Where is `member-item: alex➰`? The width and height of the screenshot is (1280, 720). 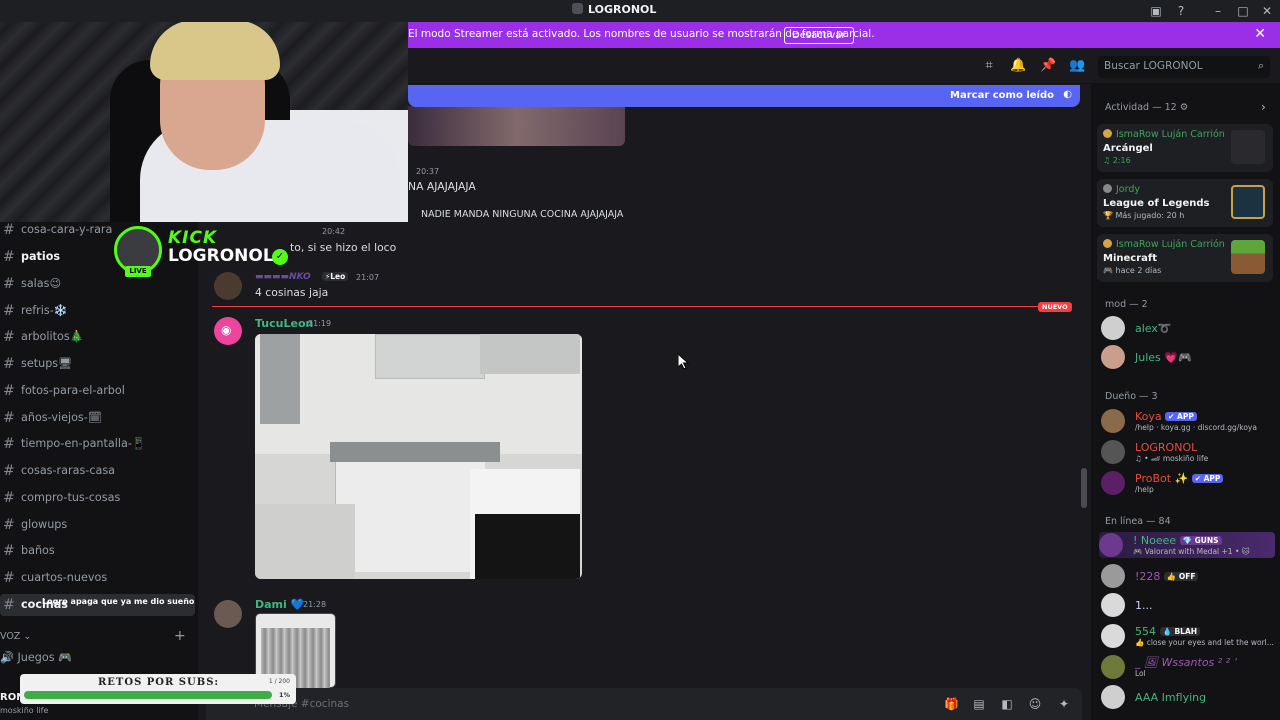
member-item: alex➰ is located at coordinates (1189, 328).